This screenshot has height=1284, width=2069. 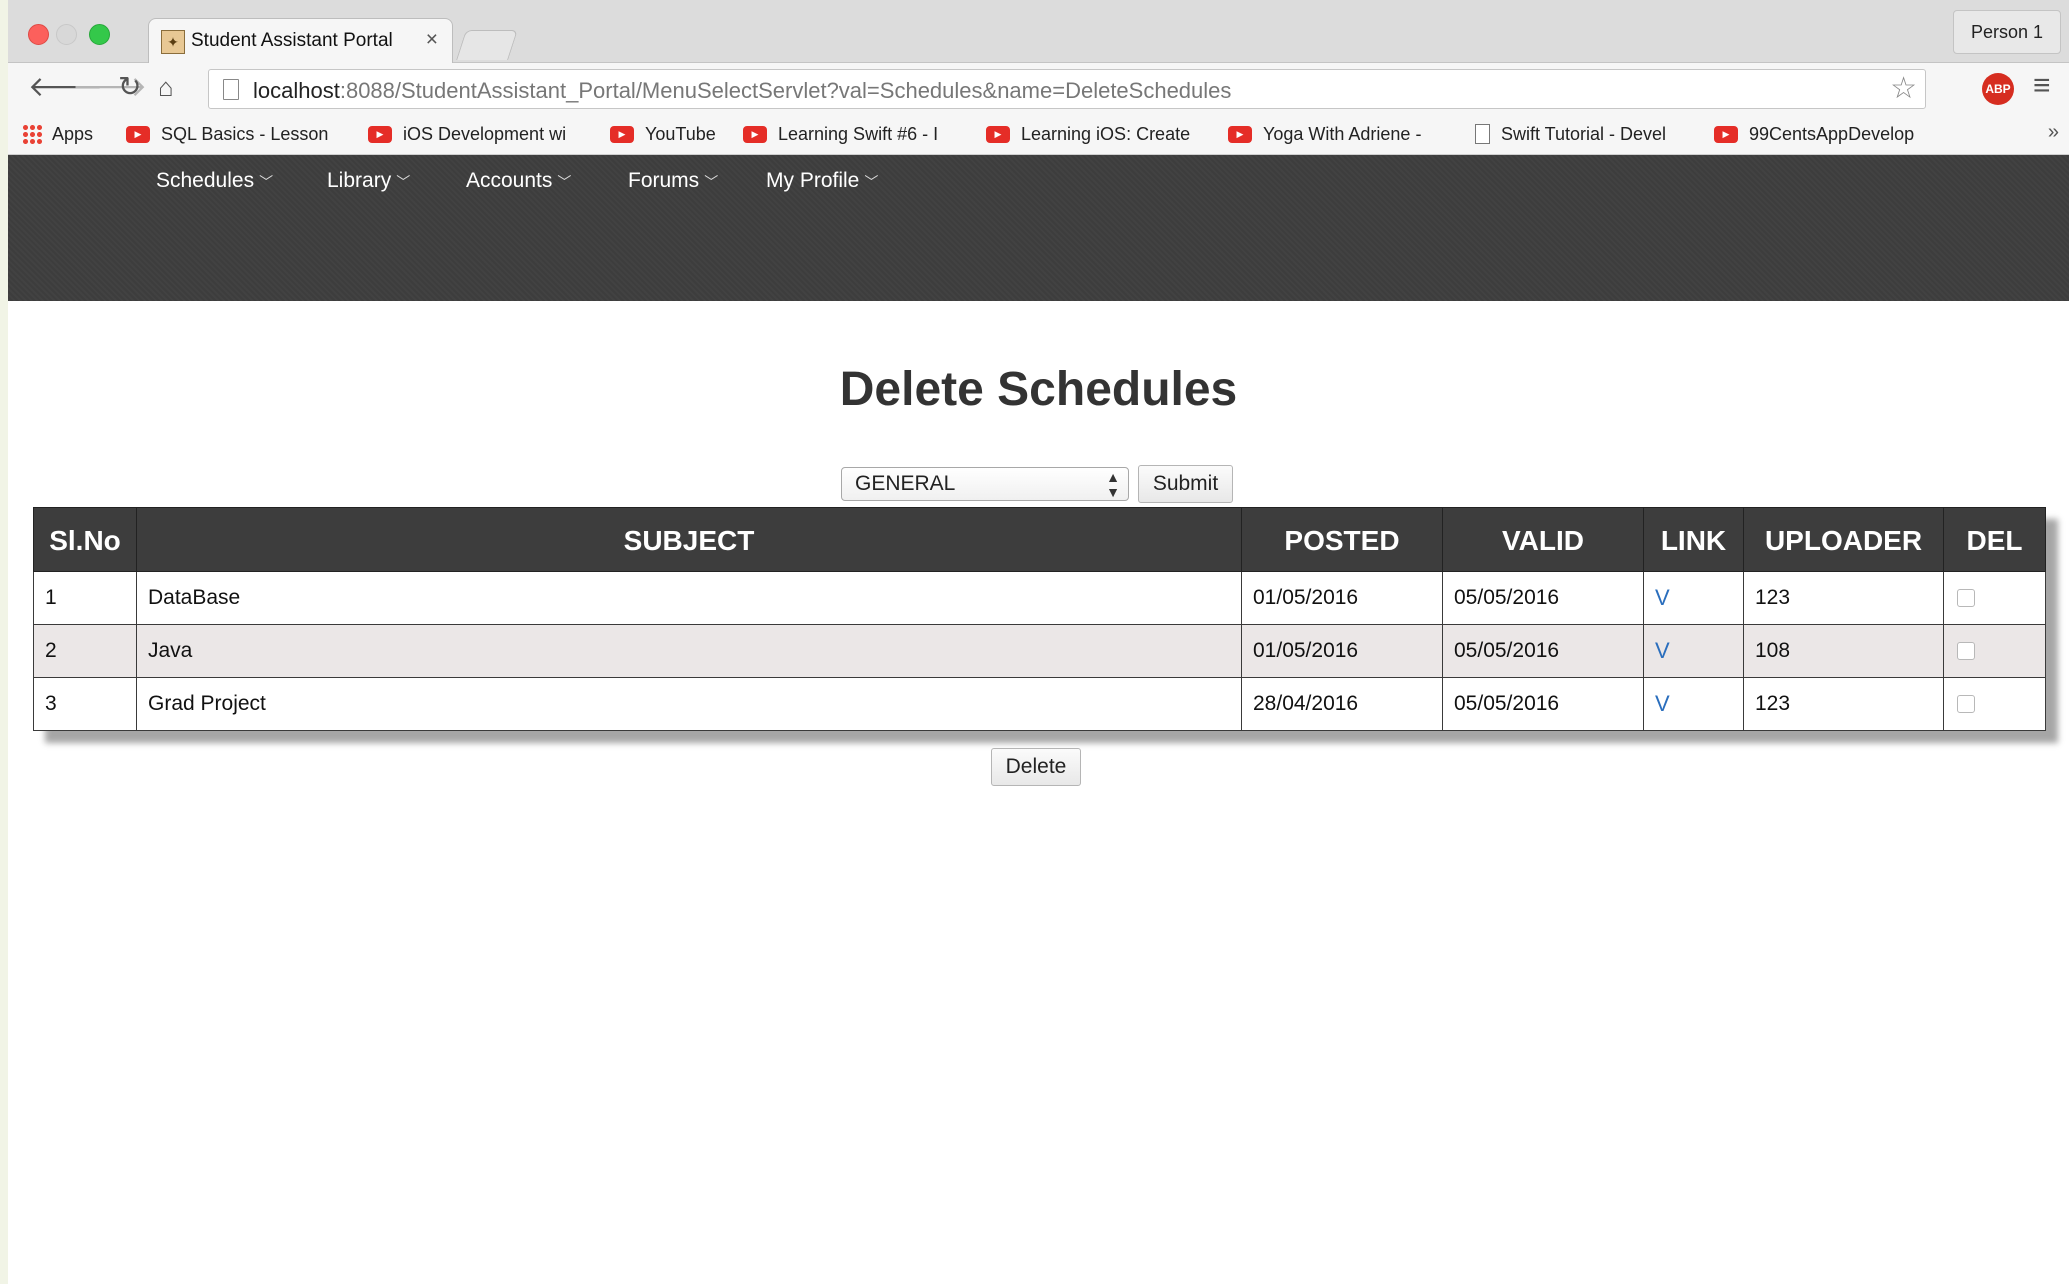 I want to click on table-row: 1 DataBase 01/05/2016 05/05/2016 V 123, so click(x=1039, y=598).